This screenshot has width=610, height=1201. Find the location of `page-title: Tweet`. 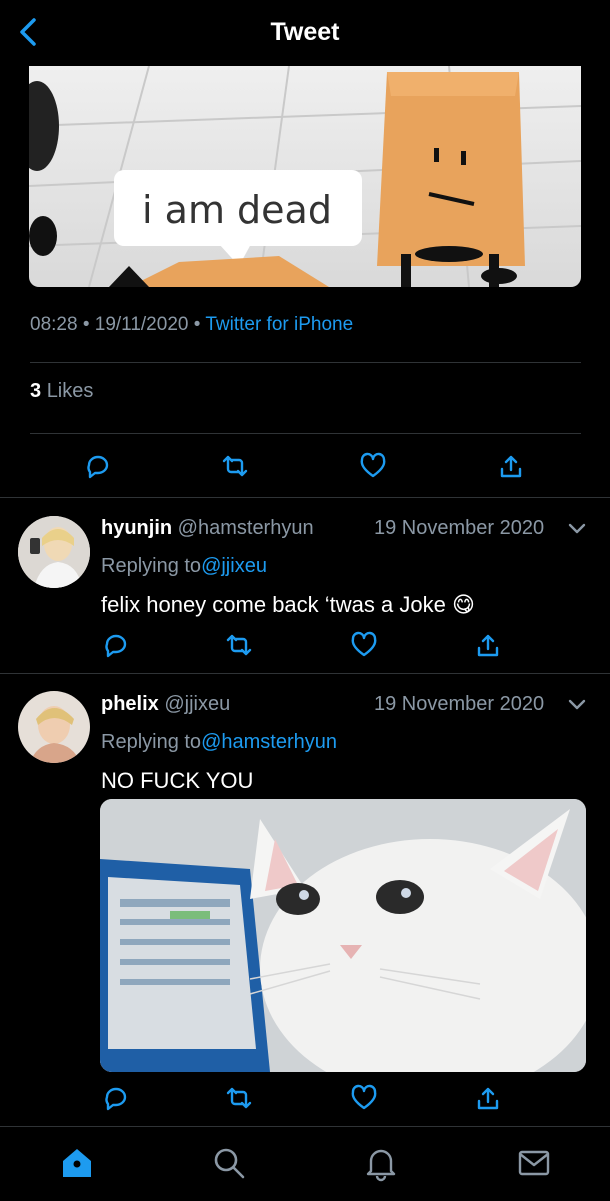

page-title: Tweet is located at coordinates (305, 32).